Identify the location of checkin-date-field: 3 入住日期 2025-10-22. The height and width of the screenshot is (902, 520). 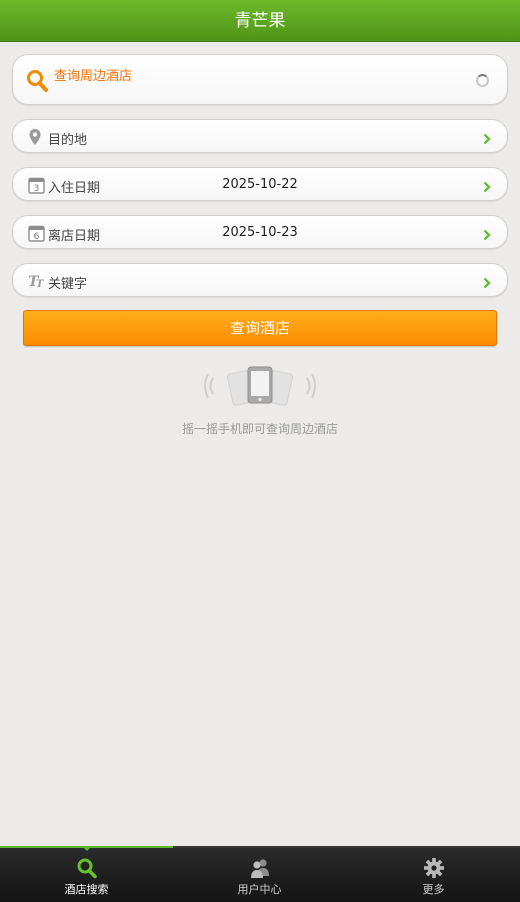
(260, 184).